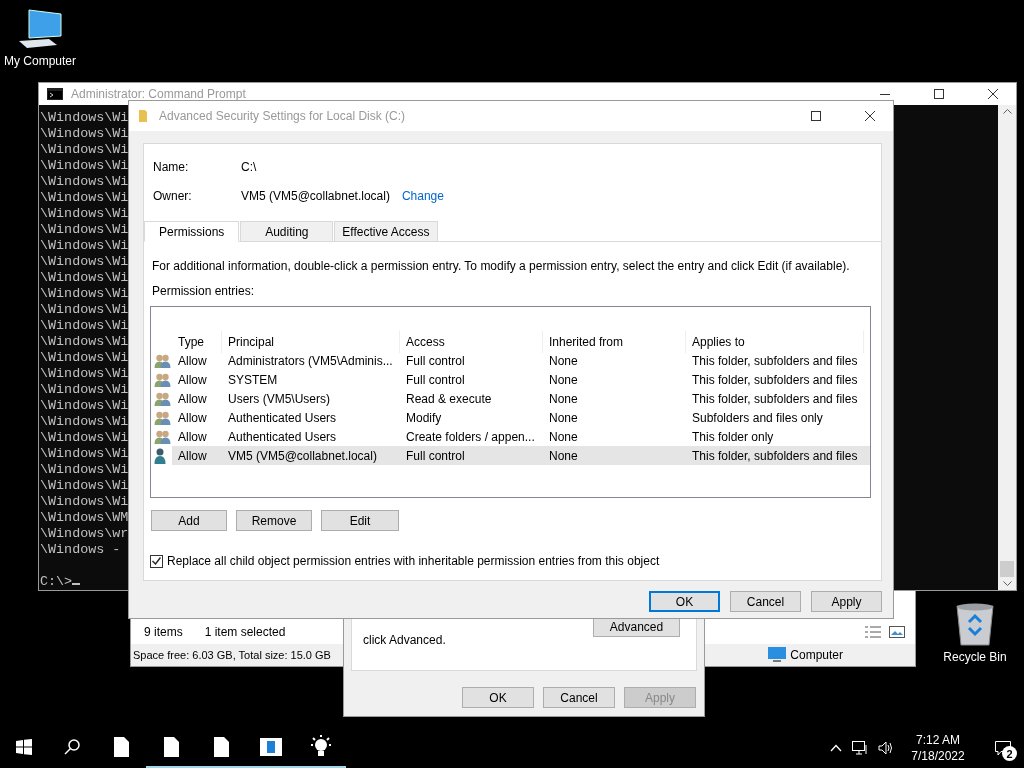 Image resolution: width=1024 pixels, height=768 pixels. What do you see at coordinates (870, 116) in the screenshot?
I see `close-icon` at bounding box center [870, 116].